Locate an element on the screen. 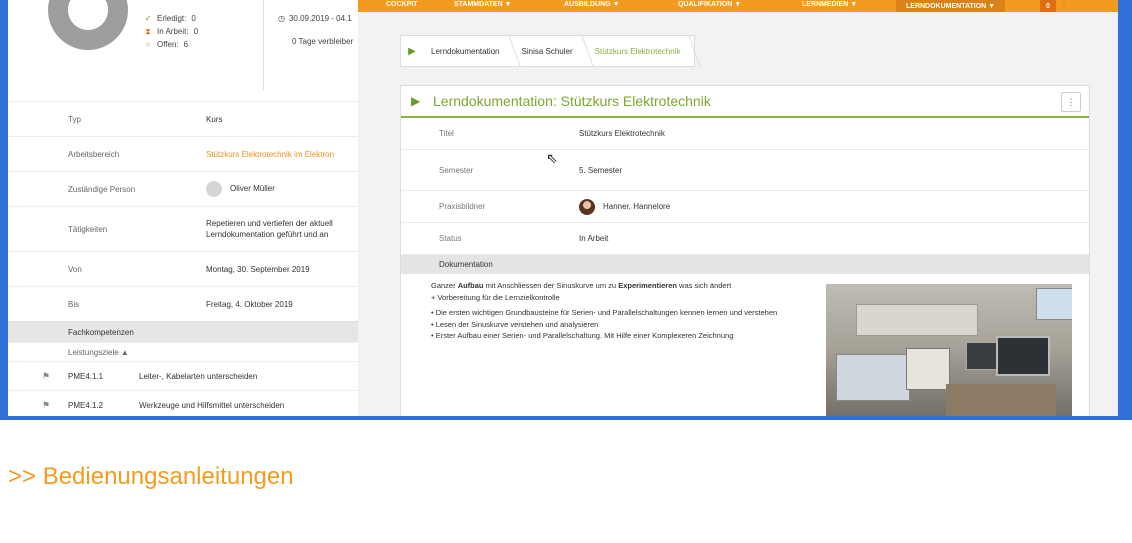 The height and width of the screenshot is (543, 1132). star-icon: ★ is located at coordinates (1064, 5).